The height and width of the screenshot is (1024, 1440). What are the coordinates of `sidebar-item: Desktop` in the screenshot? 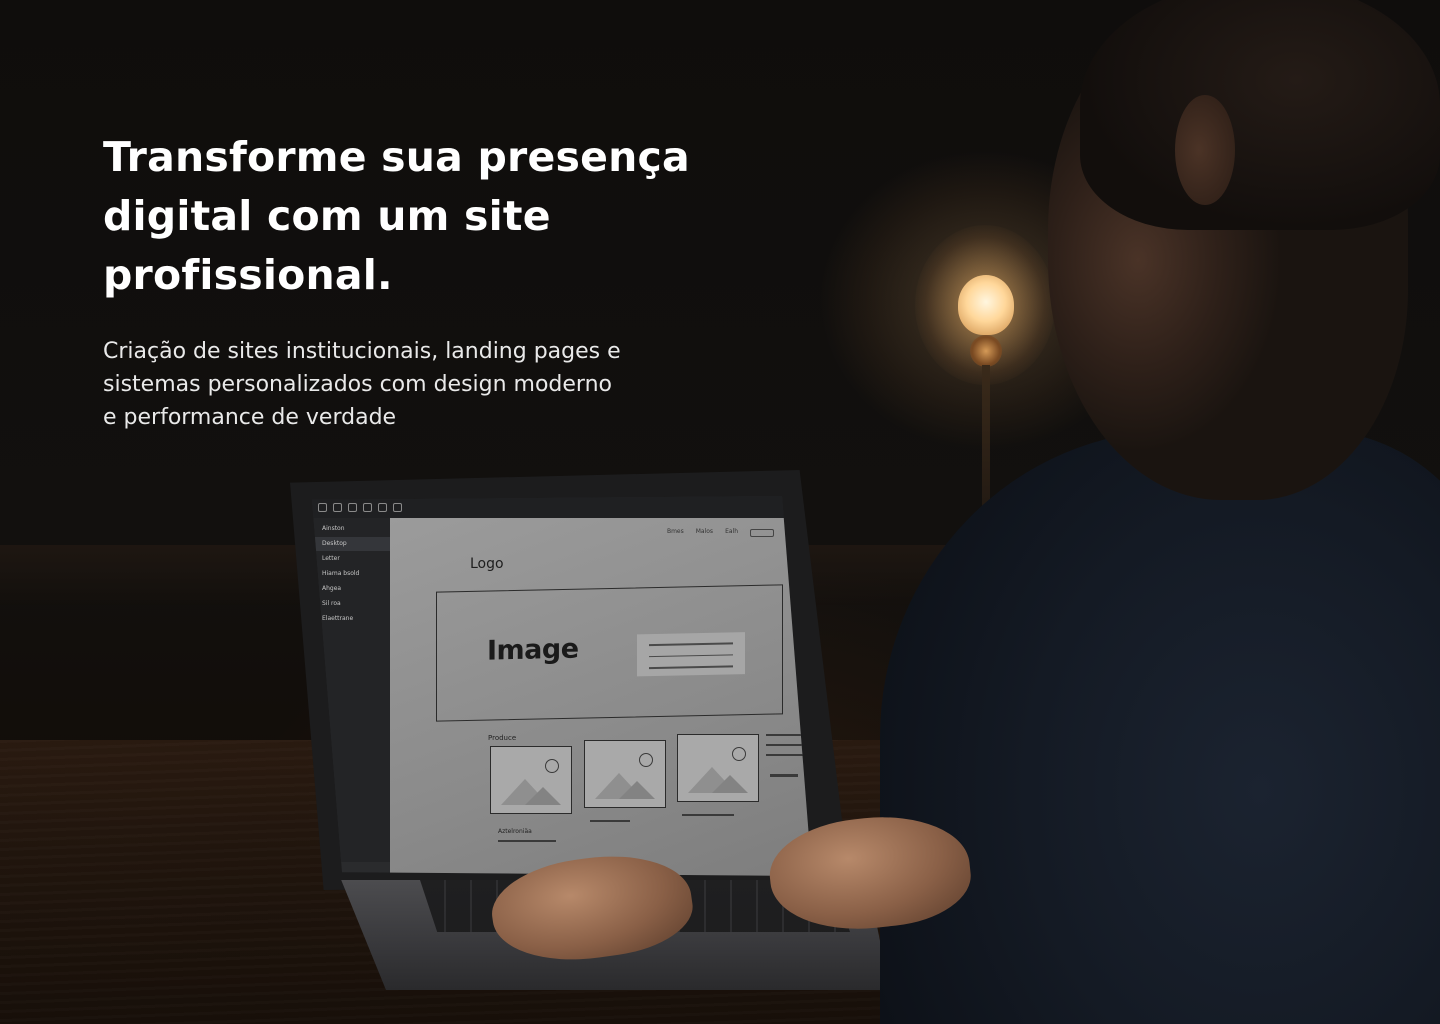 It's located at (351, 544).